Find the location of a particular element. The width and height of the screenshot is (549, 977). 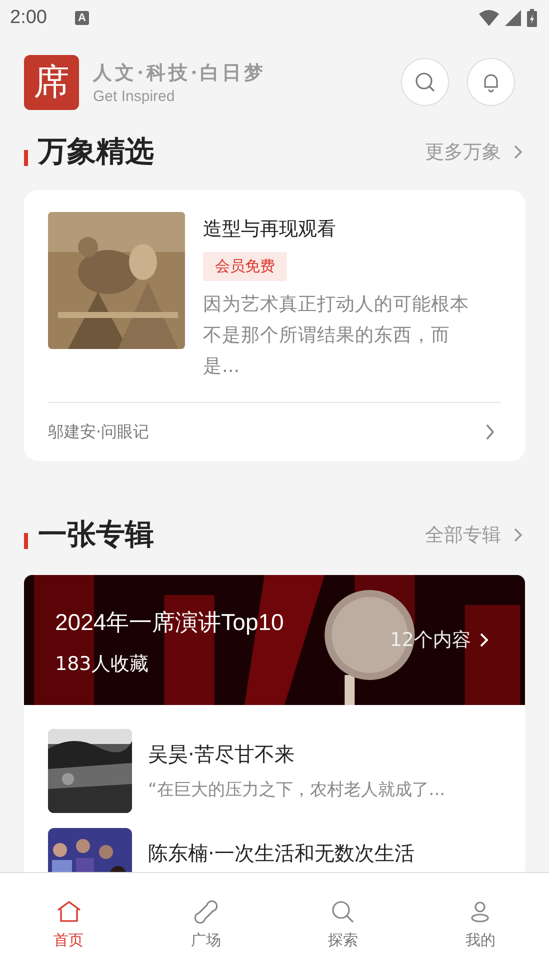

slogan: 人文·科技·白日梦 is located at coordinates (179, 73).